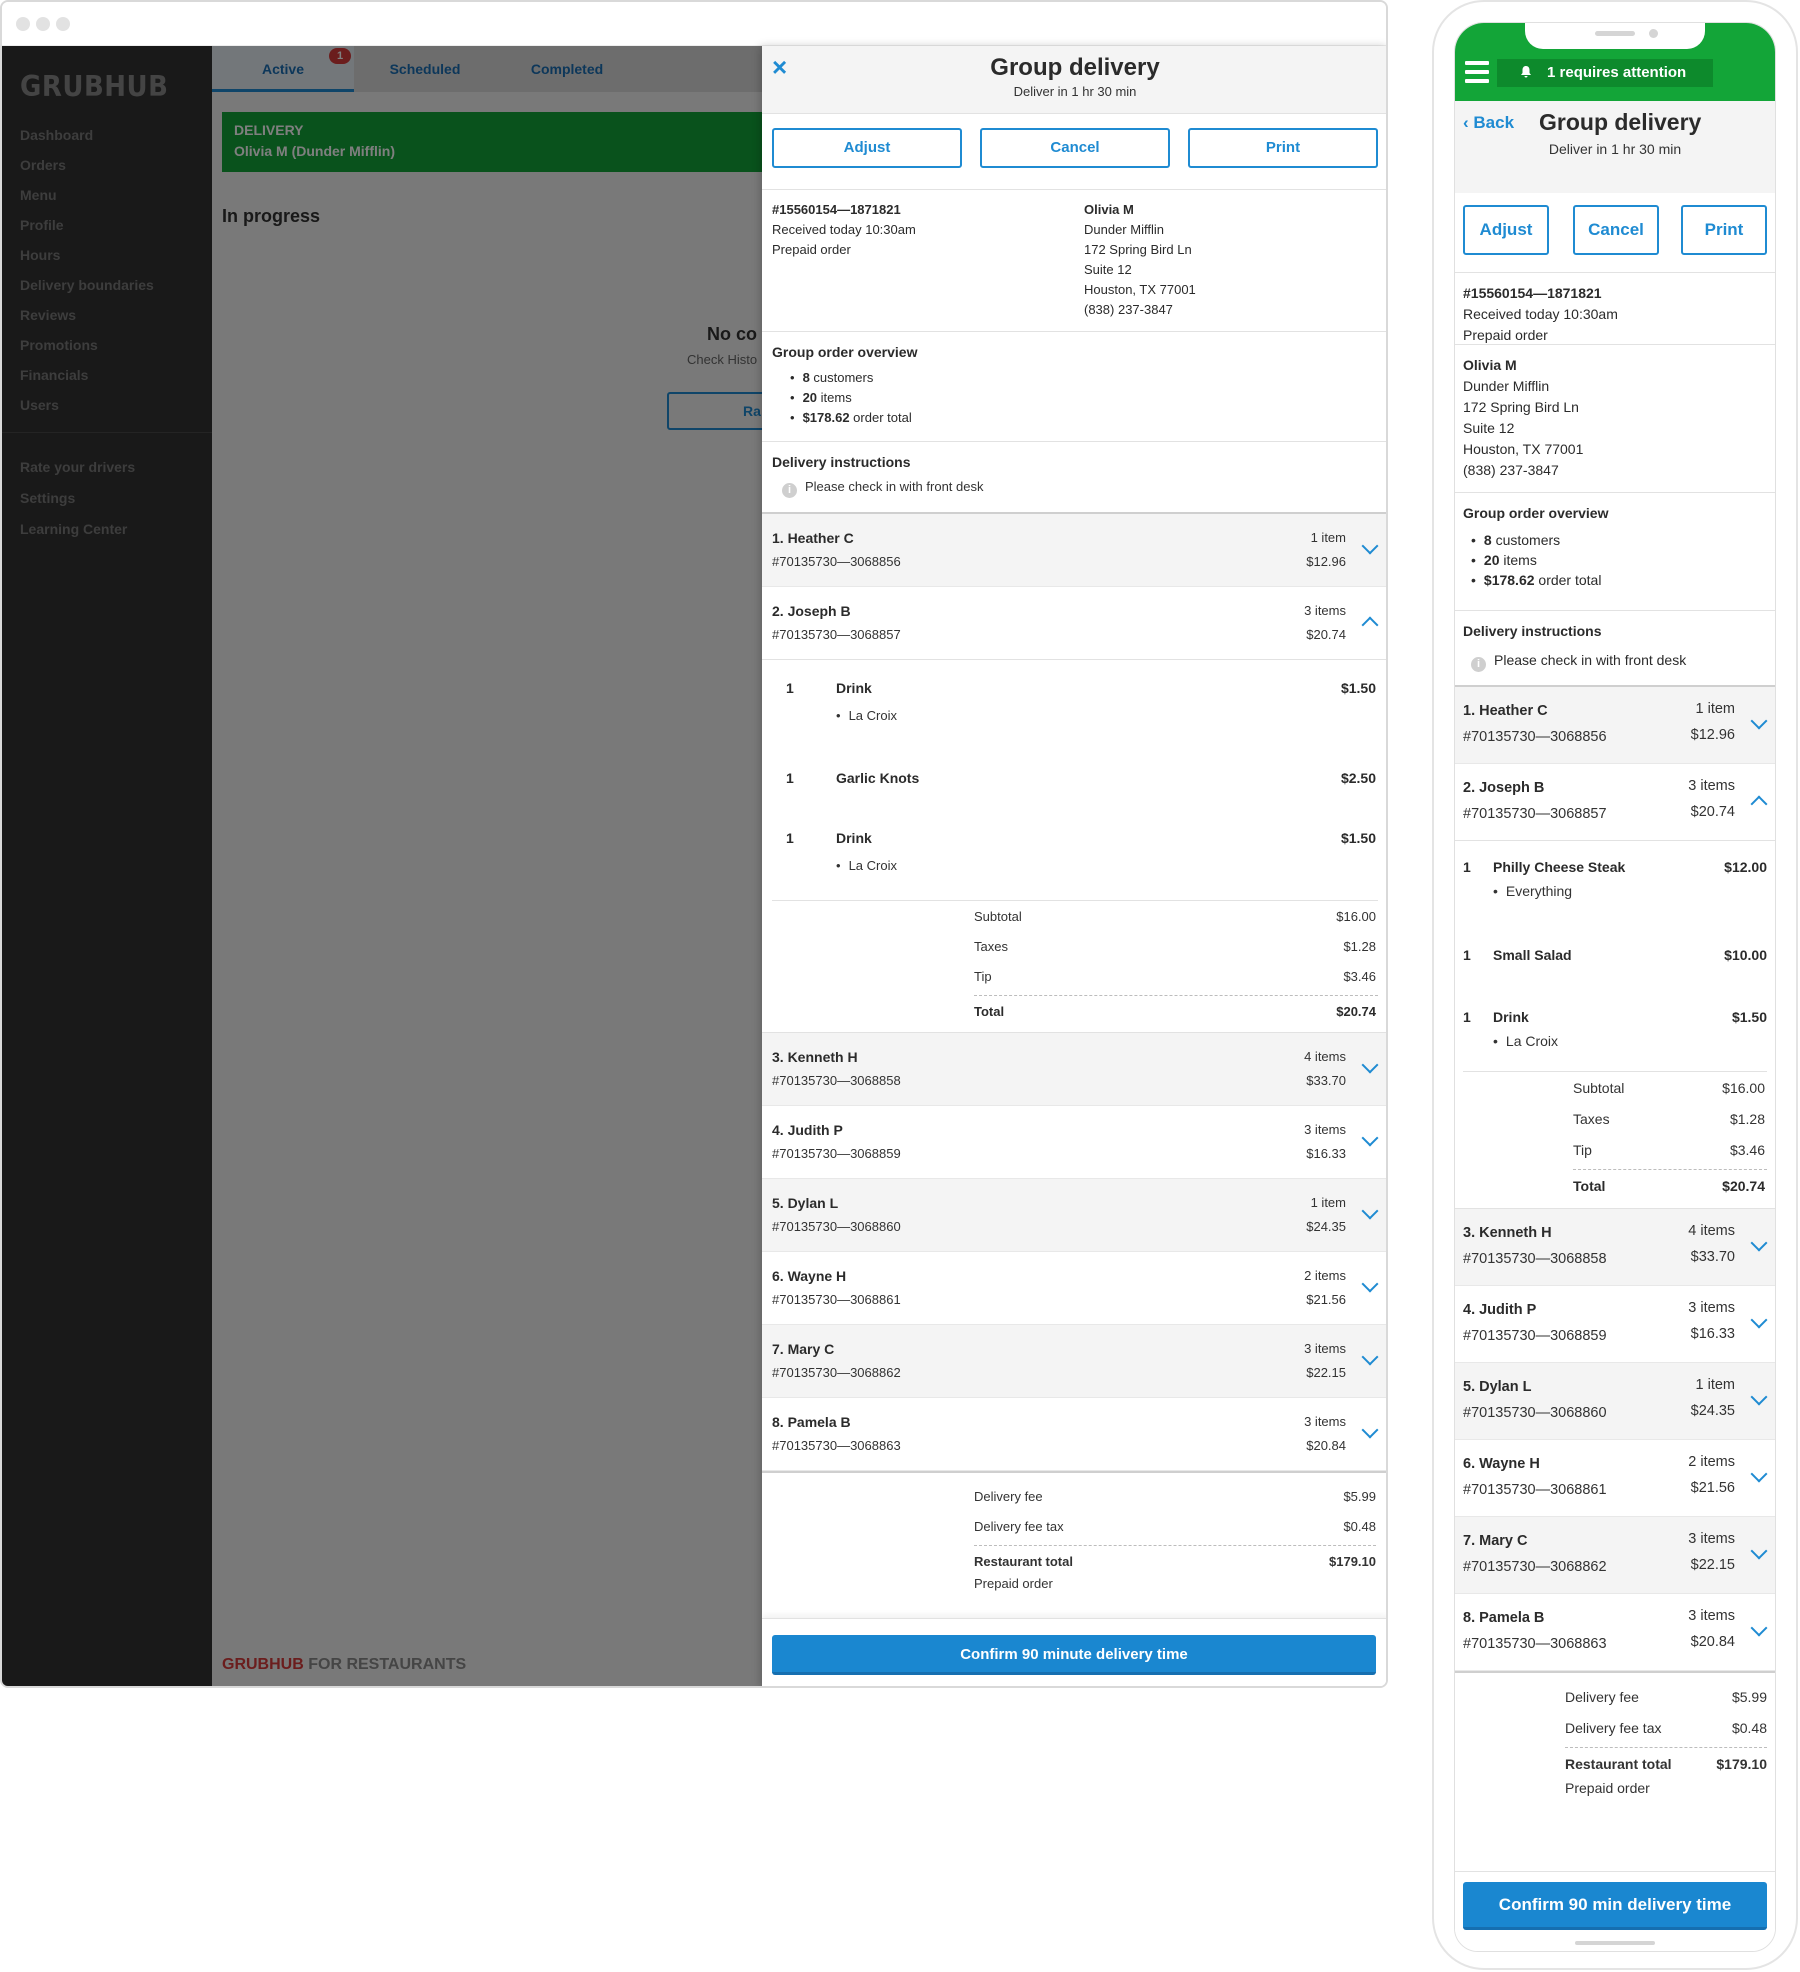  Describe the element at coordinates (1745, 955) in the screenshot. I see `item-price: $10.00` at that location.